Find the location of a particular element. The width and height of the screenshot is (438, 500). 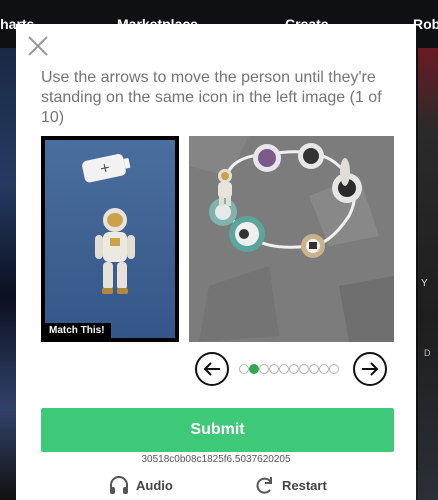

arrow-left-icon is located at coordinates (211, 369).